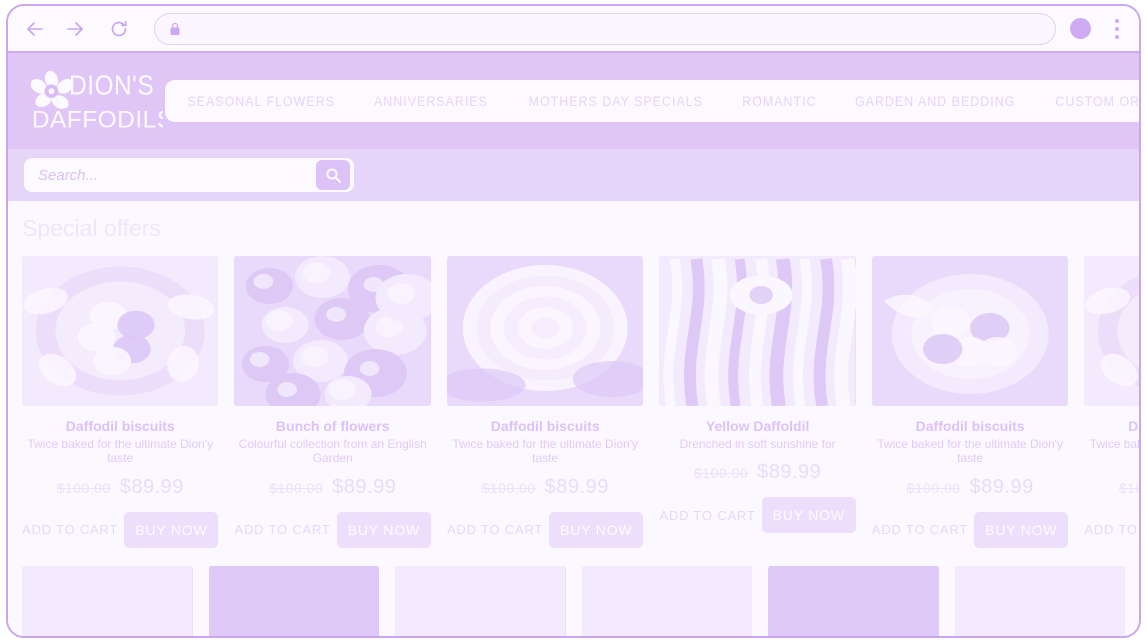 The image size is (1147, 642). What do you see at coordinates (1097, 101) in the screenshot?
I see `nav-item-custom-orders: CUSTOM ORDERS` at bounding box center [1097, 101].